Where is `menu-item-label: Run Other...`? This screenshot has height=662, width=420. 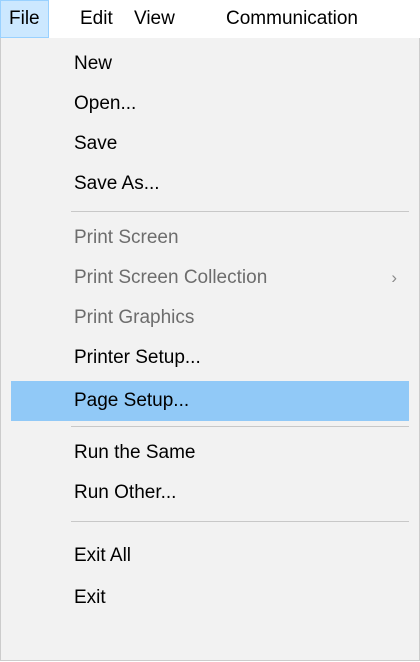 menu-item-label: Run Other... is located at coordinates (125, 492).